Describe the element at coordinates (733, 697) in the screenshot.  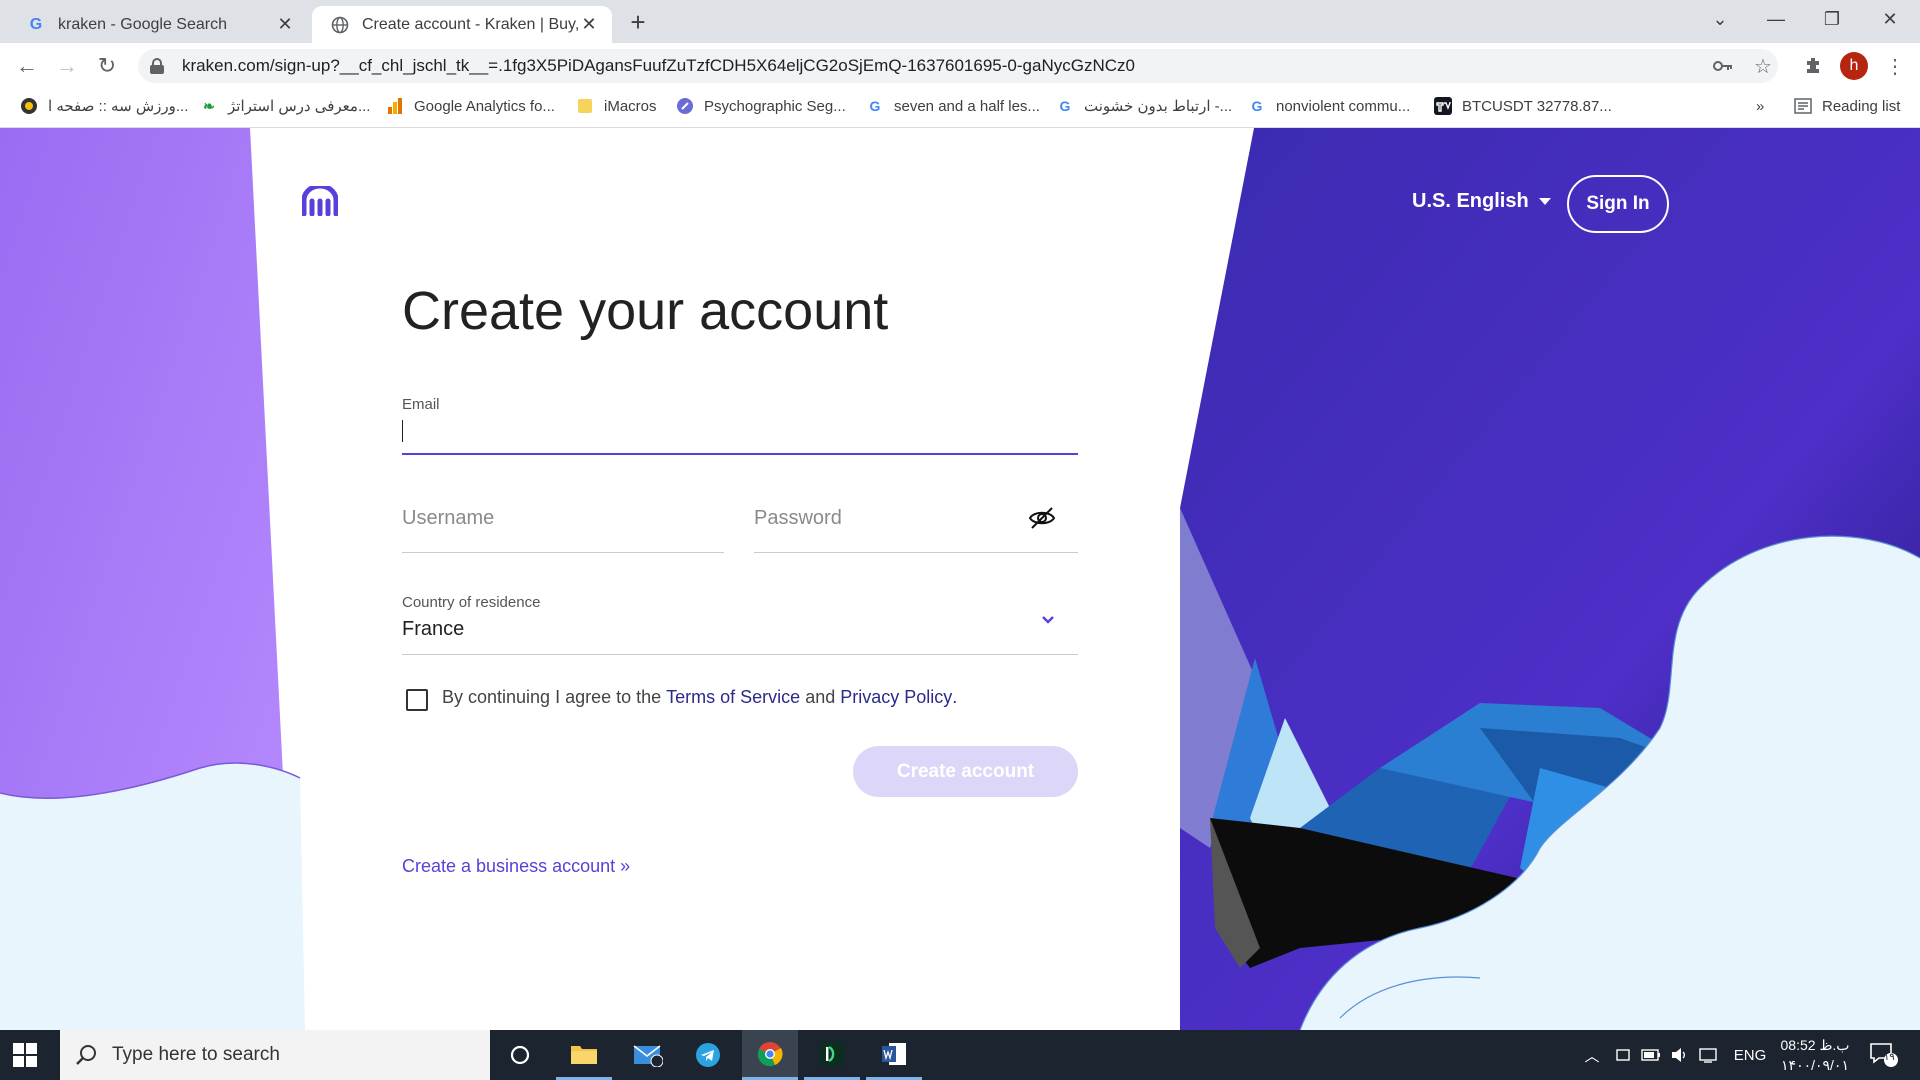
I see `terms-link: Terms of Service` at that location.